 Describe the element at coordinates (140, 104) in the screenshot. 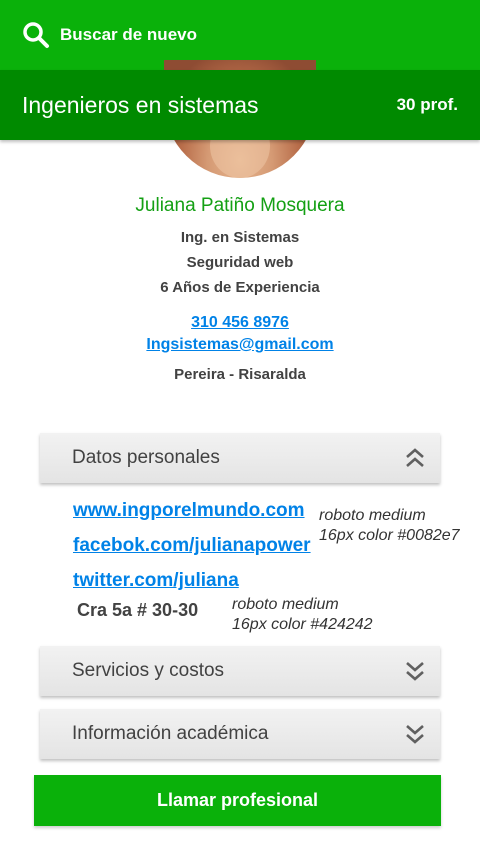

I see `category-title: Ingenieros en sistemas` at that location.